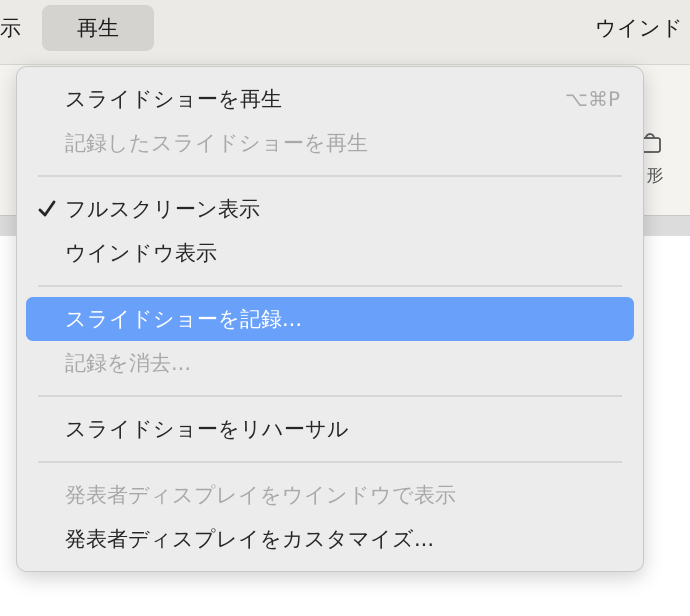 The height and width of the screenshot is (616, 690). I want to click on menu-item: フルスクリーン表示, so click(330, 209).